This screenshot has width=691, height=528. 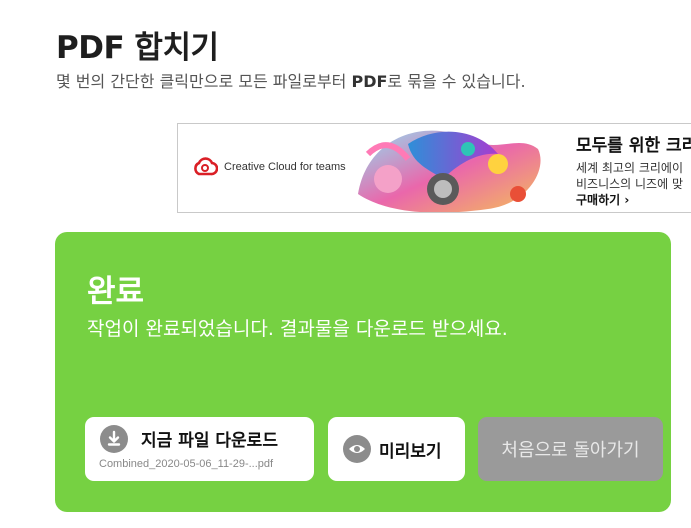 I want to click on creative-cloud-logo, so click(x=206, y=166).